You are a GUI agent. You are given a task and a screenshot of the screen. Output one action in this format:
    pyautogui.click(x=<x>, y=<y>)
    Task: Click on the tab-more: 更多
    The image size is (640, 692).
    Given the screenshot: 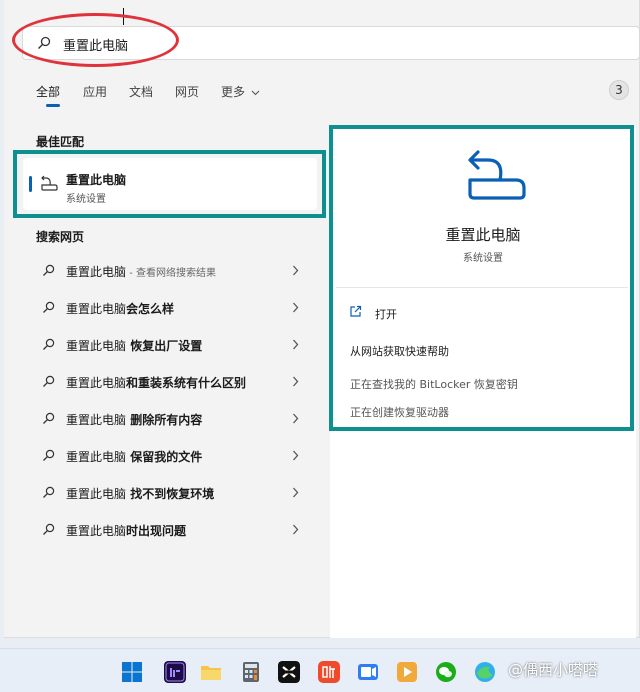 What is the action you would take?
    pyautogui.click(x=240, y=91)
    